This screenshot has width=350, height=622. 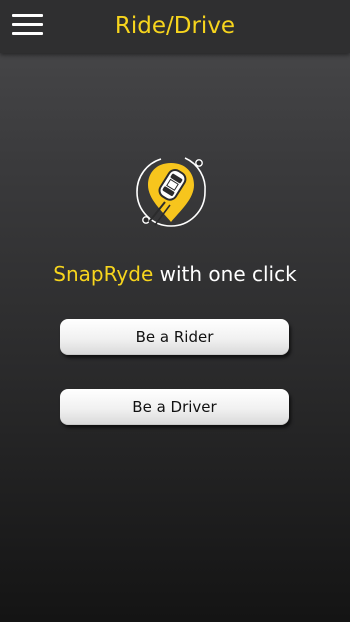 What do you see at coordinates (174, 337) in the screenshot?
I see `be-a-rider-button: Be a Rider` at bounding box center [174, 337].